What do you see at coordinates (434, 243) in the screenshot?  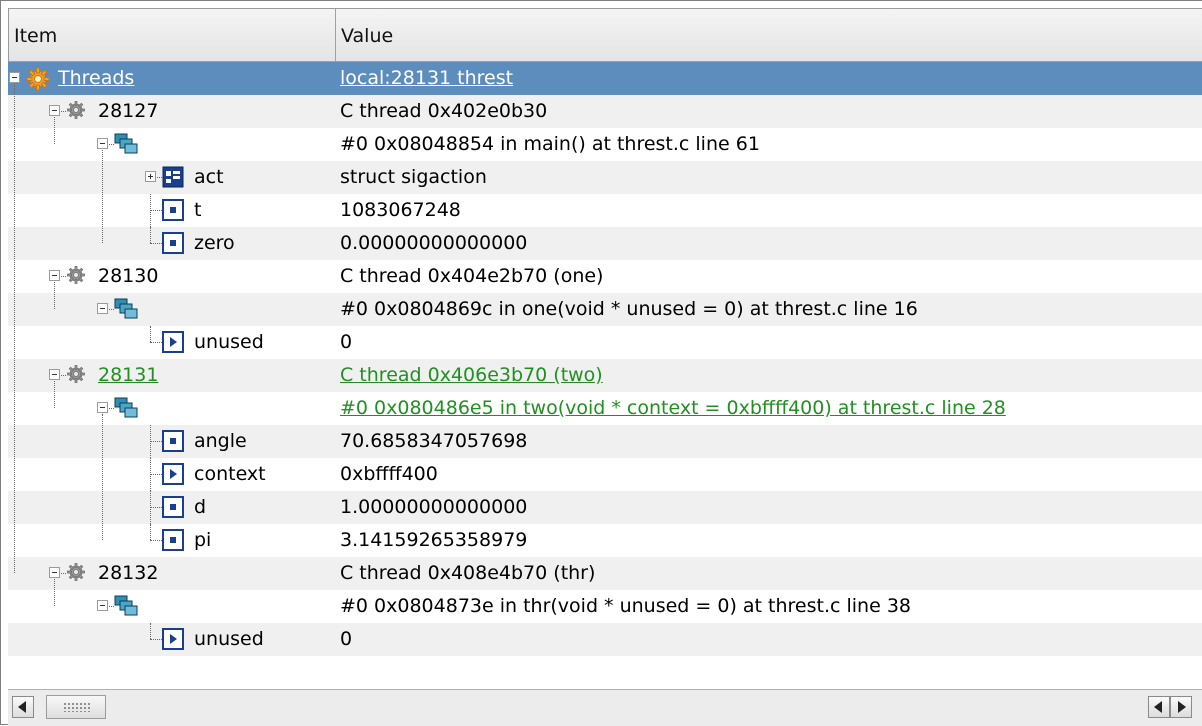 I see `item-value: 0.00000000000000` at bounding box center [434, 243].